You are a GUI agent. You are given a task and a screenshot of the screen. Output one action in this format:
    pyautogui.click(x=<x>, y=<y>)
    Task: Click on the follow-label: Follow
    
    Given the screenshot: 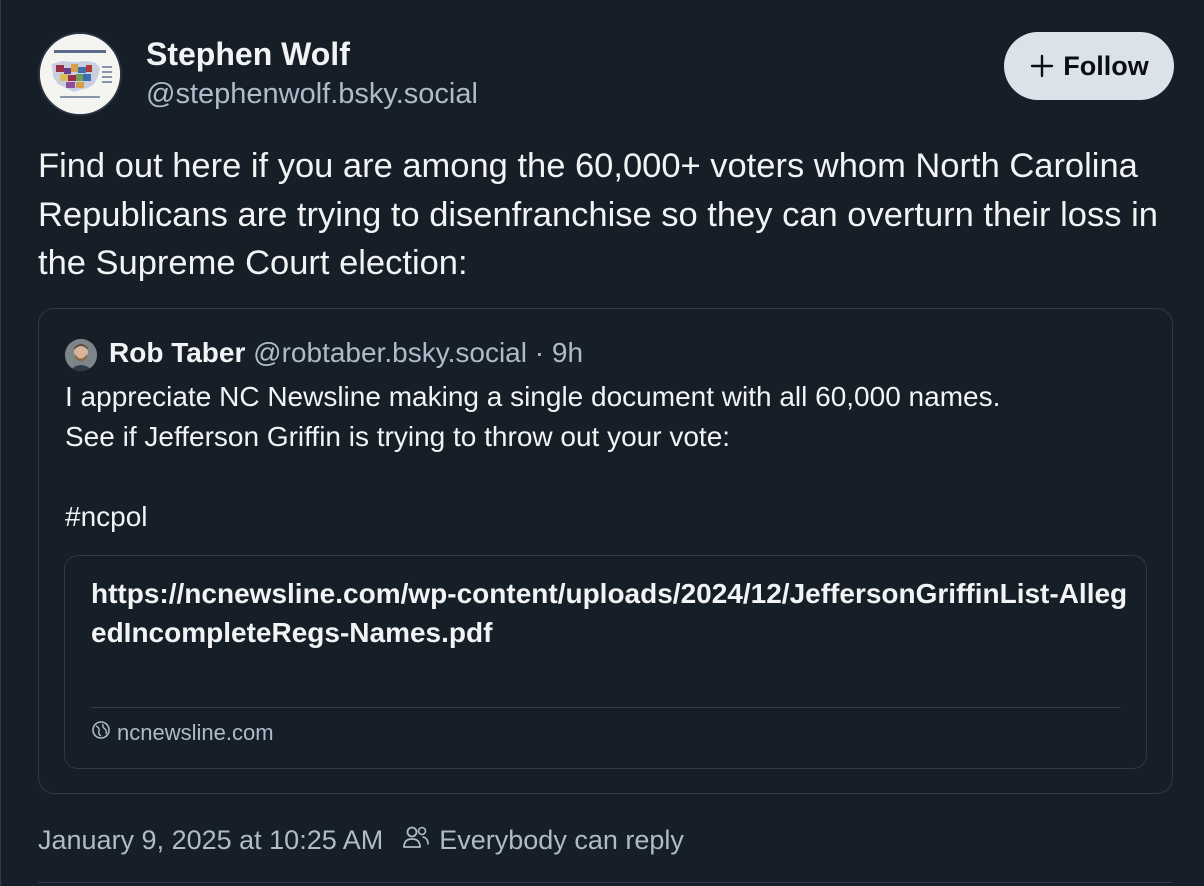 What is the action you would take?
    pyautogui.click(x=1106, y=65)
    